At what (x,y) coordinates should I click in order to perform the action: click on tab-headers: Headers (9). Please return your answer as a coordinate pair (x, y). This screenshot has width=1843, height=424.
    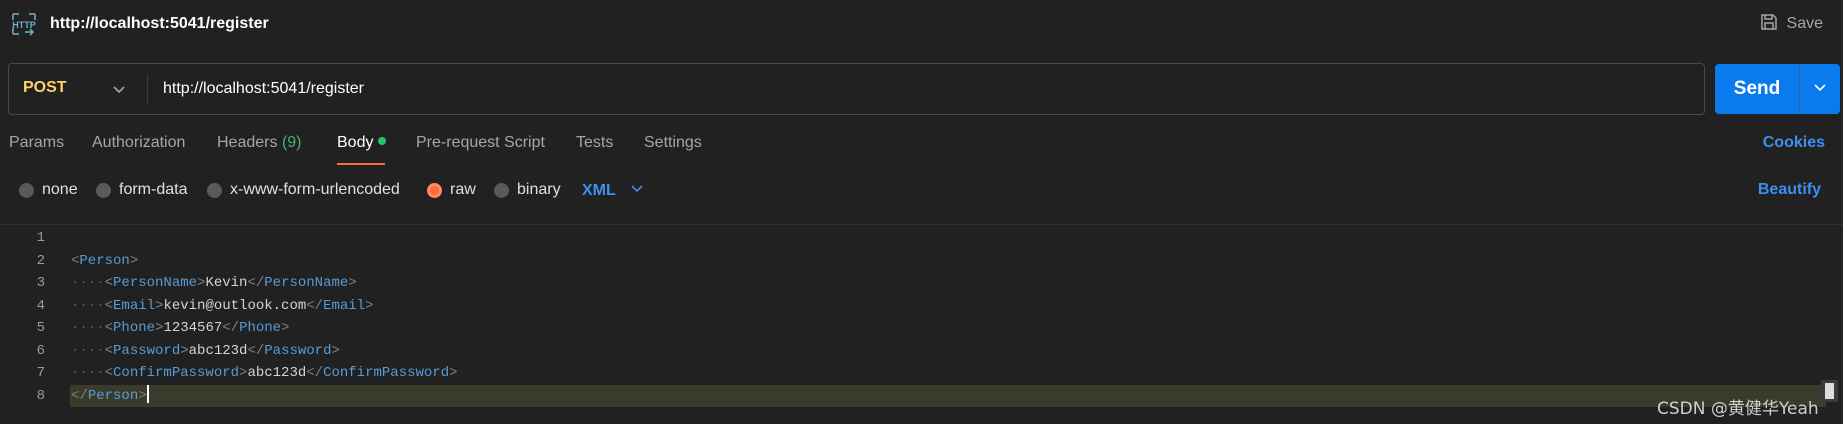
    Looking at the image, I should click on (259, 143).